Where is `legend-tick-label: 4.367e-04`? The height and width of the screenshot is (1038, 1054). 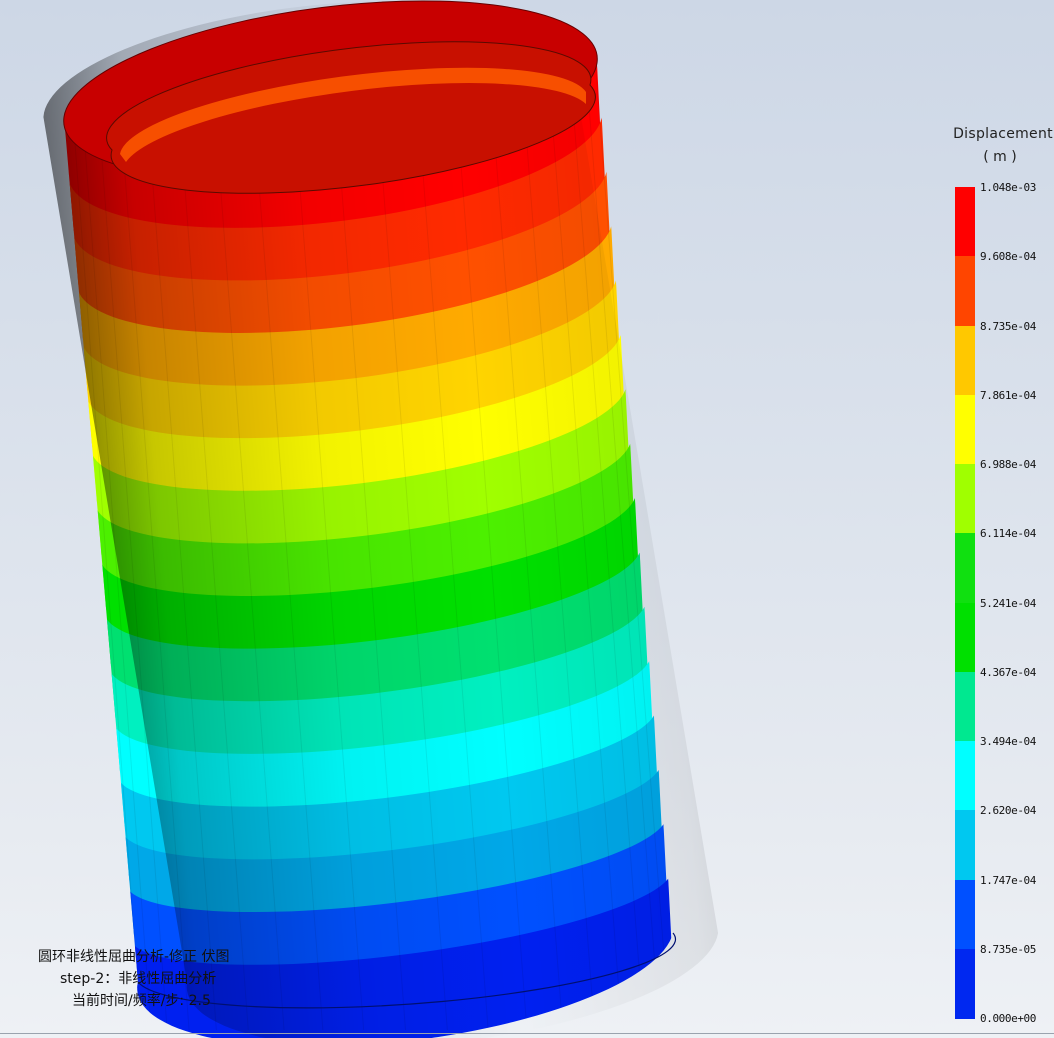 legend-tick-label: 4.367e-04 is located at coordinates (1008, 672).